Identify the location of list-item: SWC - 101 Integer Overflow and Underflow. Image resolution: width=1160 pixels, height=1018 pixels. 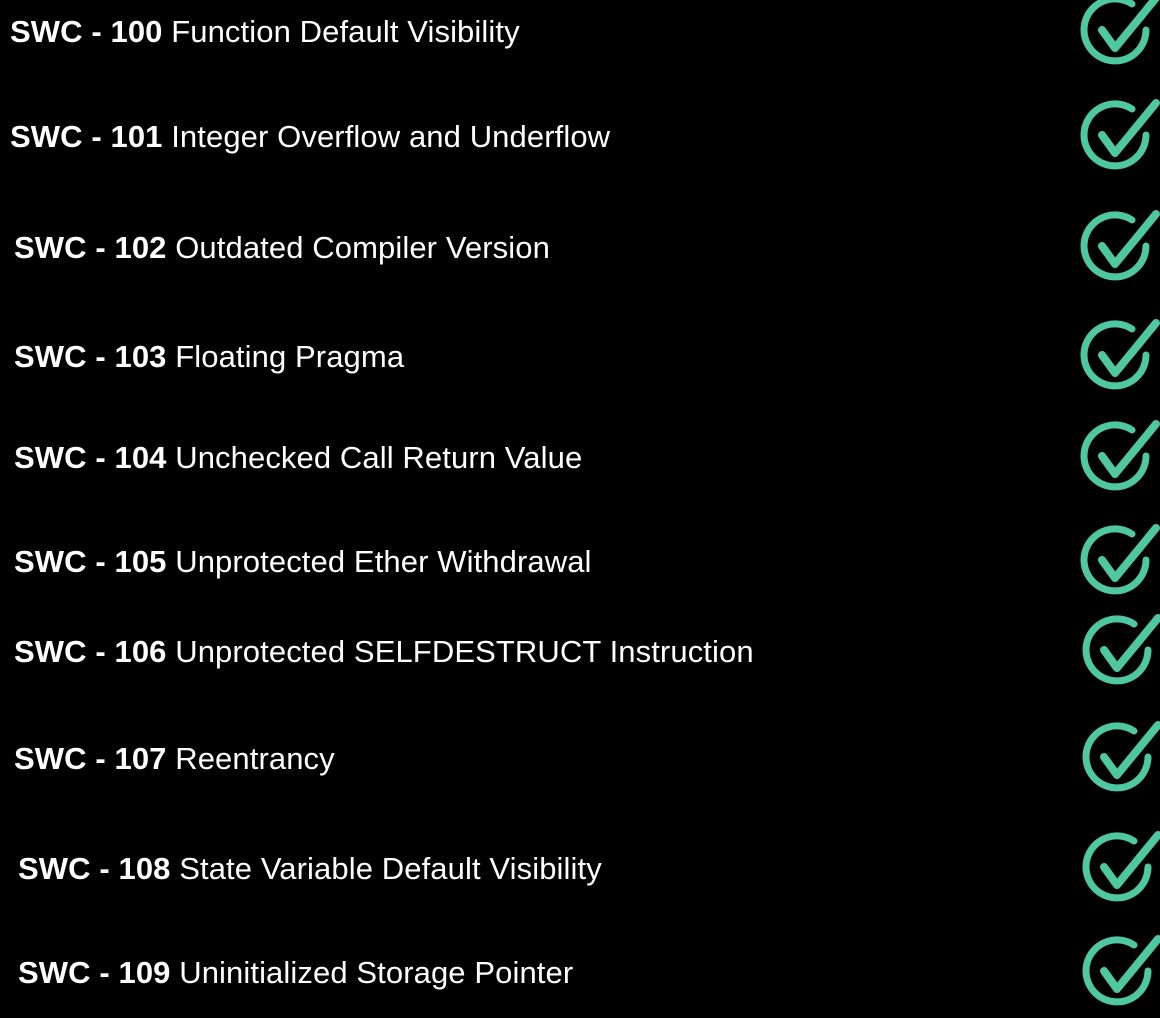
(580, 137).